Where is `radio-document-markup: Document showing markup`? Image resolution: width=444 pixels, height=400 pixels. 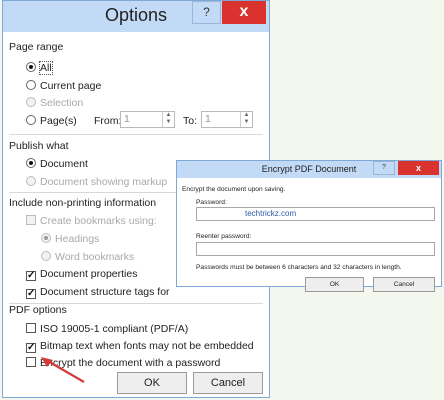 radio-document-markup: Document showing markup is located at coordinates (96, 182).